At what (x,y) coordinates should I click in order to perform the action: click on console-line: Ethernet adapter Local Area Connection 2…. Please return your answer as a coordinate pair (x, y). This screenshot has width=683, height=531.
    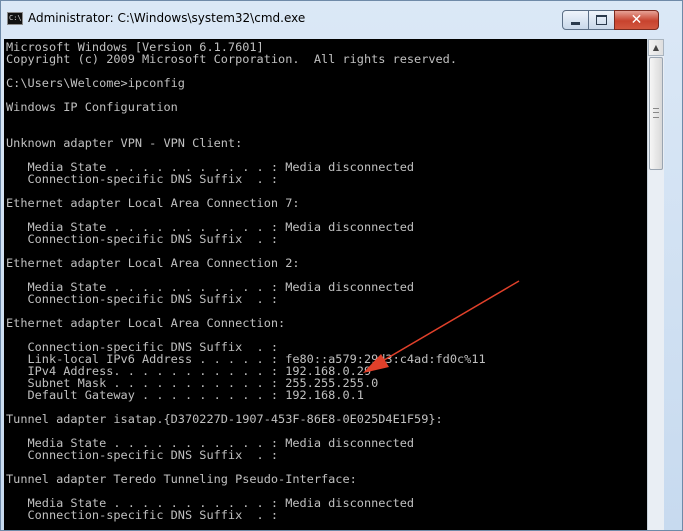
    Looking at the image, I should click on (153, 263).